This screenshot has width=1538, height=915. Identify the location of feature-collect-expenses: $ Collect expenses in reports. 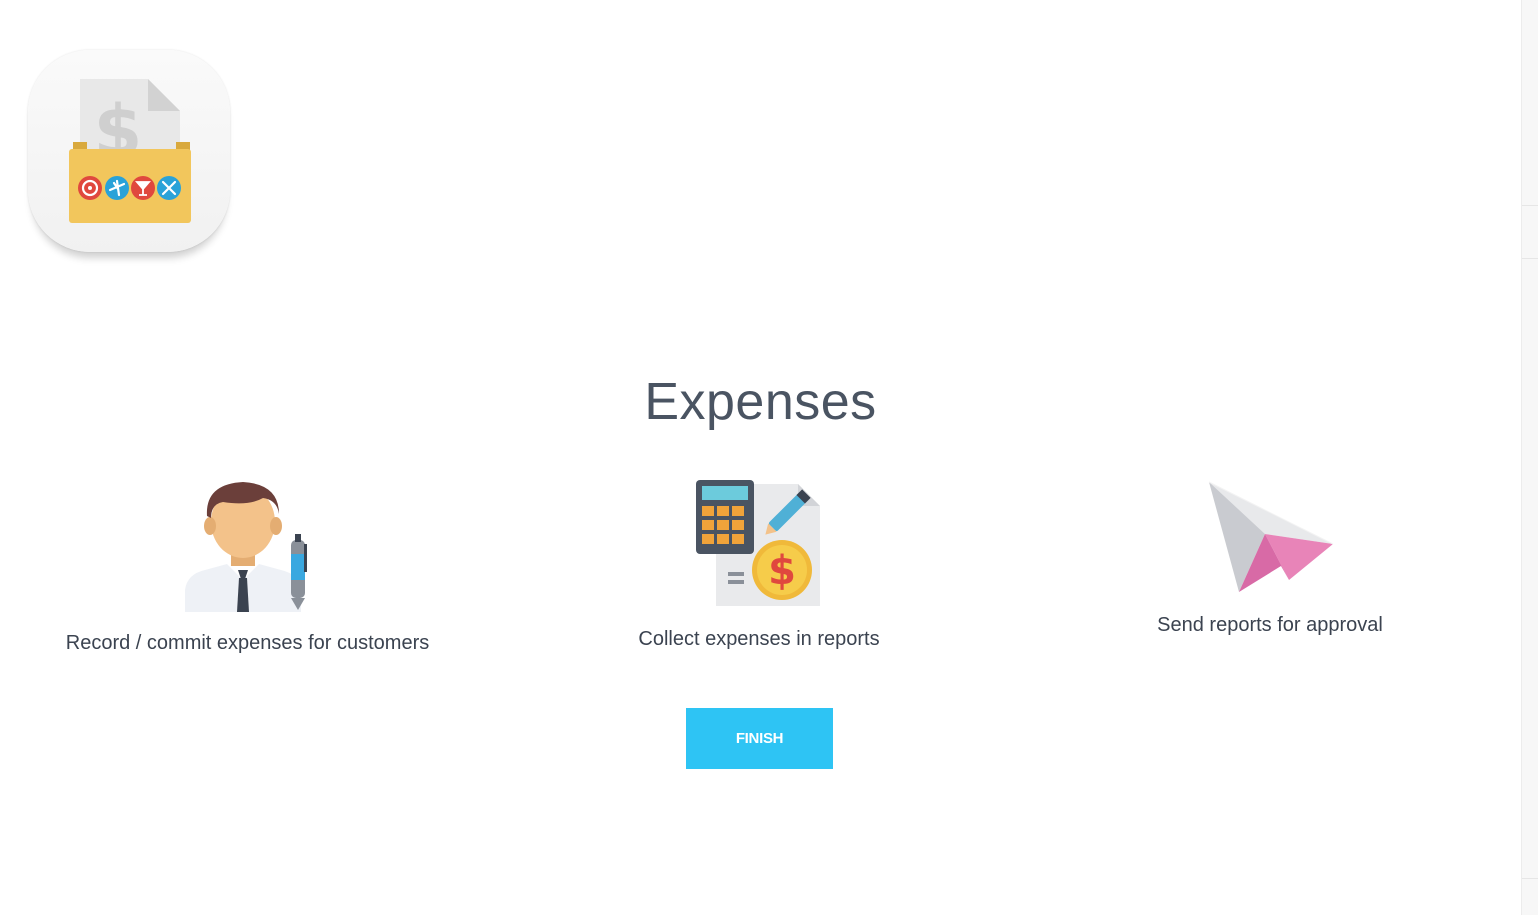
(759, 564).